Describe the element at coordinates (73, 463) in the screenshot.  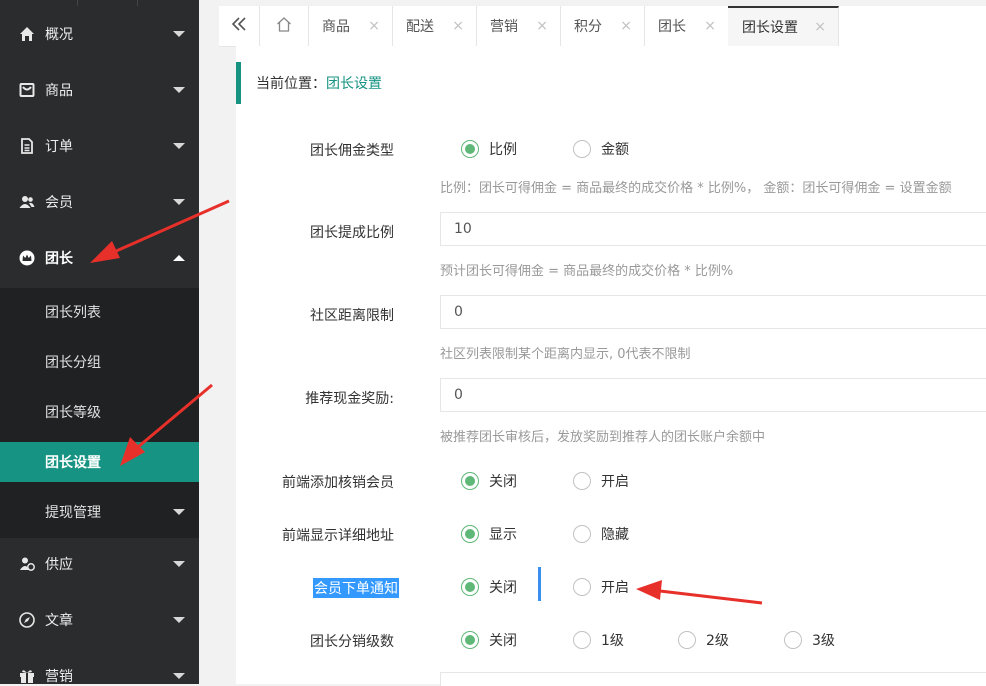
I see `submenu-item-label: 团长设置` at that location.